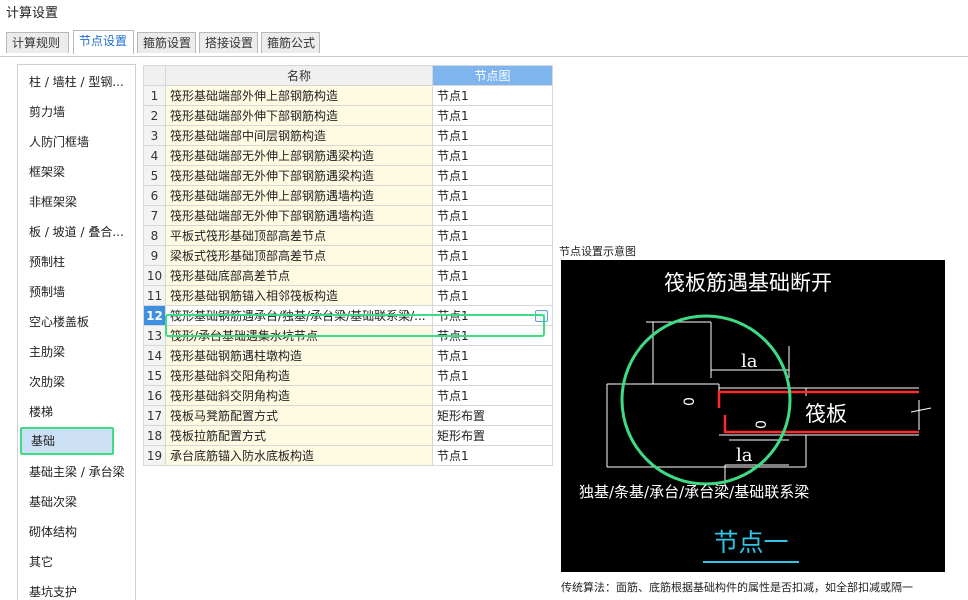  I want to click on table-row: 13 筏形/承台基础遇集水坑节点 节点1, so click(348, 335).